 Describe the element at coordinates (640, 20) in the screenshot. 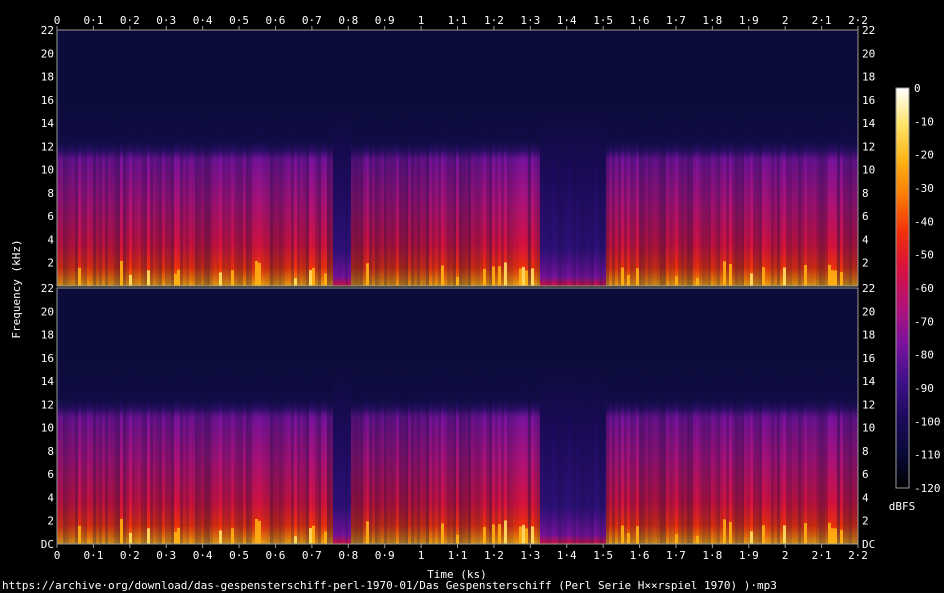

I see `x-tick-label-top: 1·6` at that location.